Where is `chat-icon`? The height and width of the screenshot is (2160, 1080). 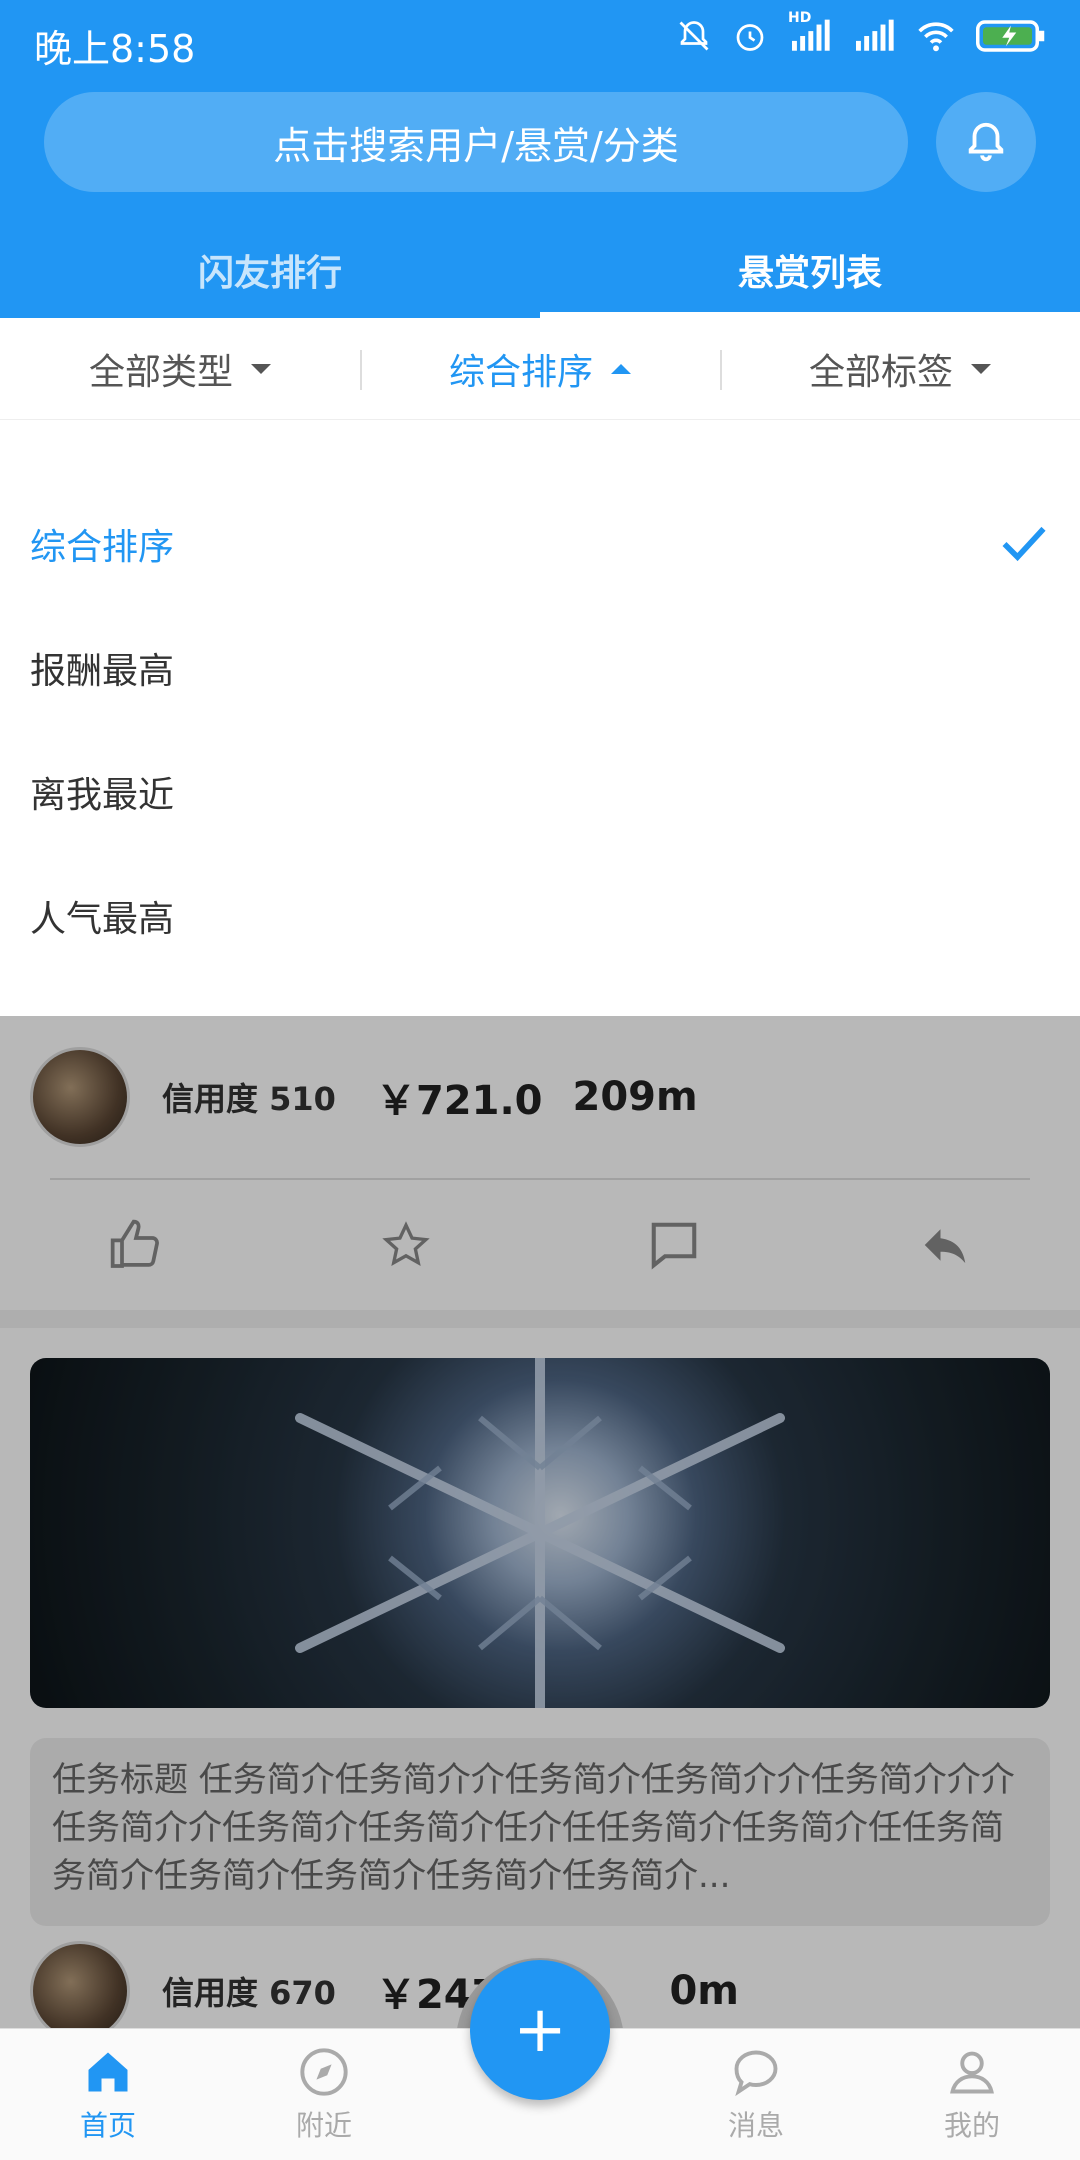 chat-icon is located at coordinates (756, 2073).